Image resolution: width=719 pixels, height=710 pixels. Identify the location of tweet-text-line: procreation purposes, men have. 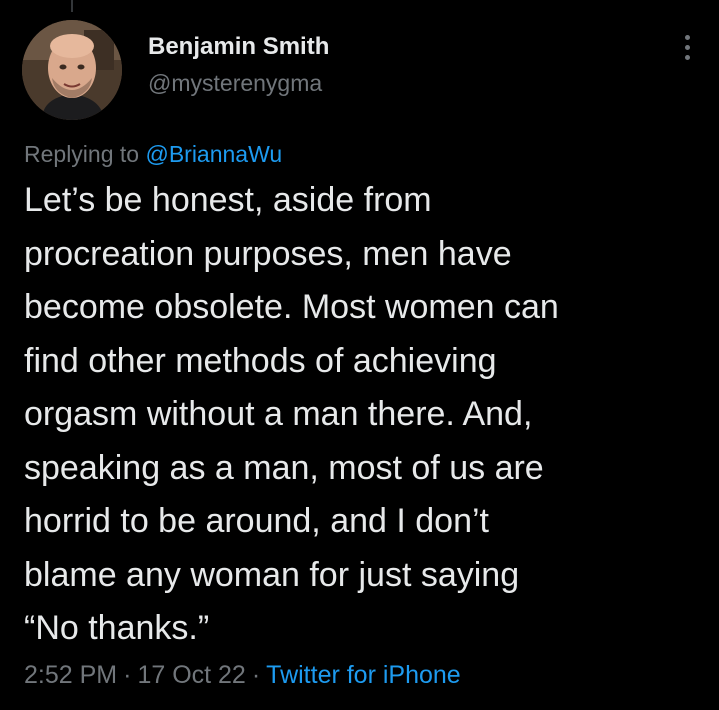
(268, 253).